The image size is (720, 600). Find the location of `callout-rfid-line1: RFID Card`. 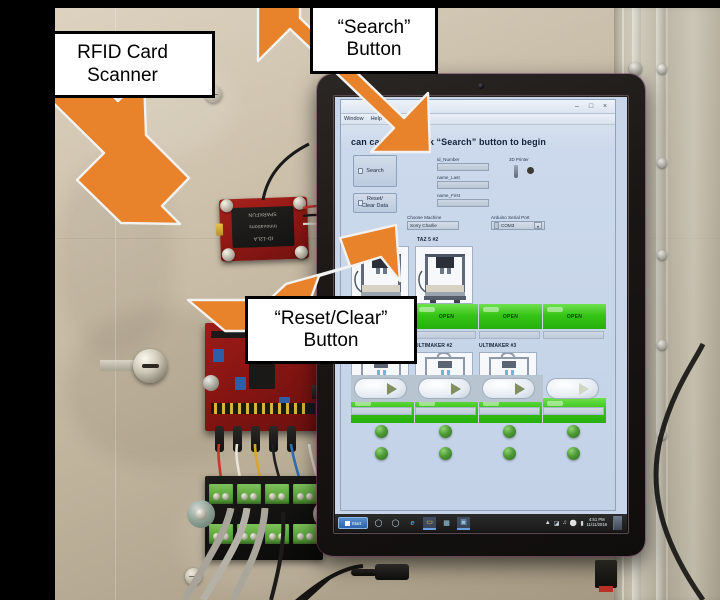

callout-rfid-line1: RFID Card is located at coordinates (122, 53).